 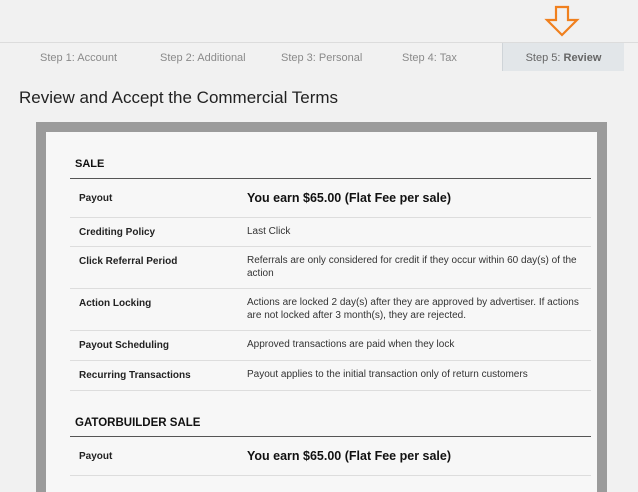 What do you see at coordinates (115, 303) in the screenshot?
I see `row-label: Action Locking` at bounding box center [115, 303].